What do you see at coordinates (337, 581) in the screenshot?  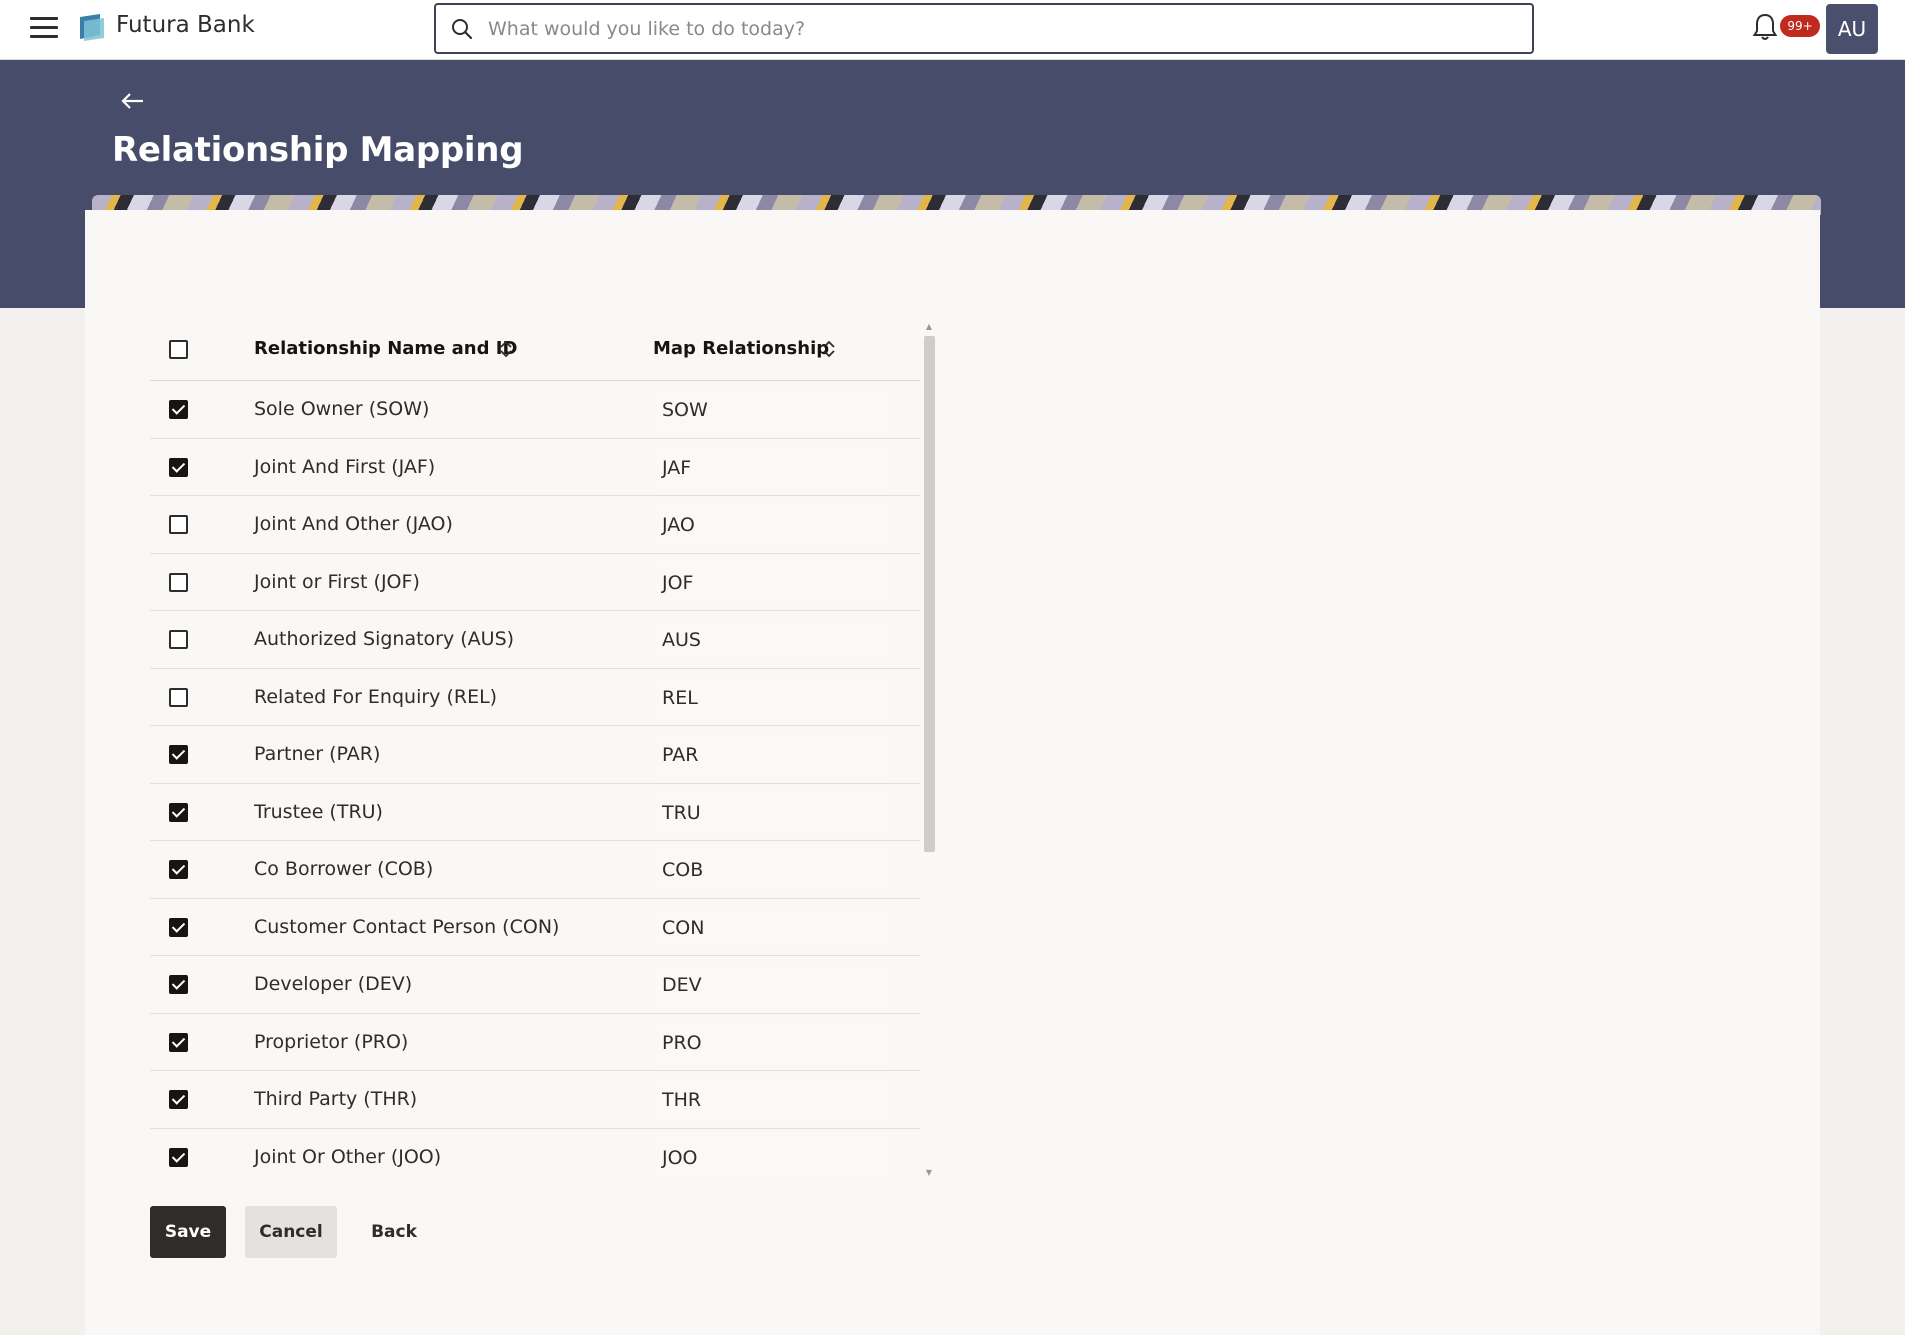 I see `relationship-name: Joint or First (JOF)` at bounding box center [337, 581].